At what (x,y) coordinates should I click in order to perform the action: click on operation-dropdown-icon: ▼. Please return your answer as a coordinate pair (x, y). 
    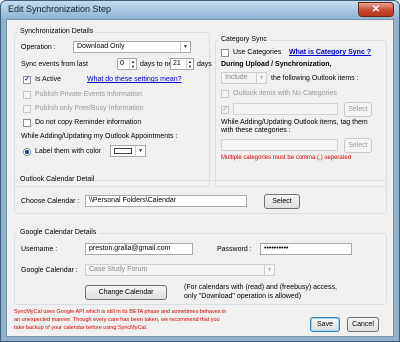
    Looking at the image, I should click on (185, 47).